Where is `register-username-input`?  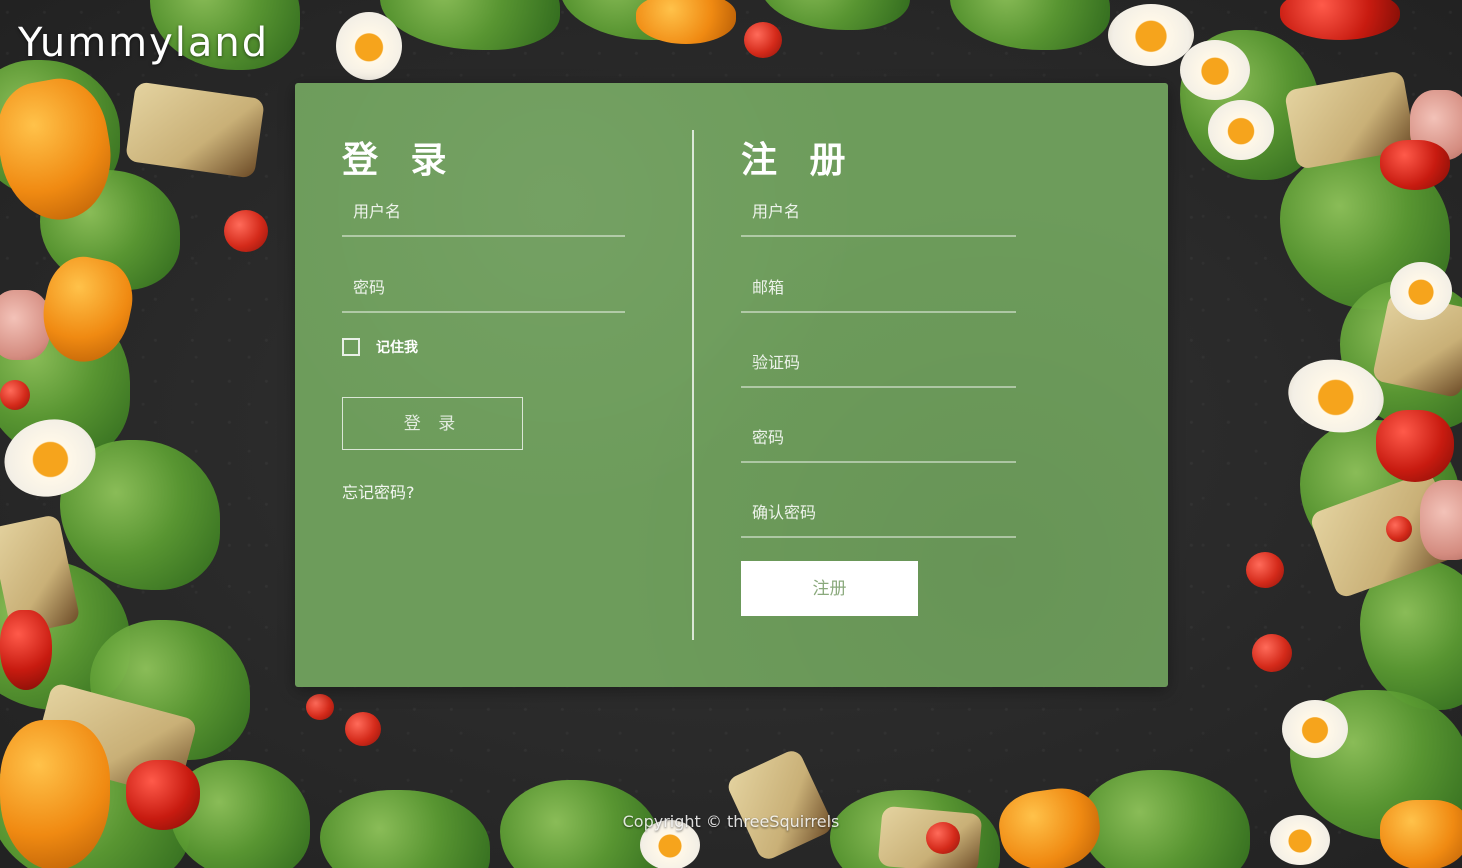 register-username-input is located at coordinates (878, 211).